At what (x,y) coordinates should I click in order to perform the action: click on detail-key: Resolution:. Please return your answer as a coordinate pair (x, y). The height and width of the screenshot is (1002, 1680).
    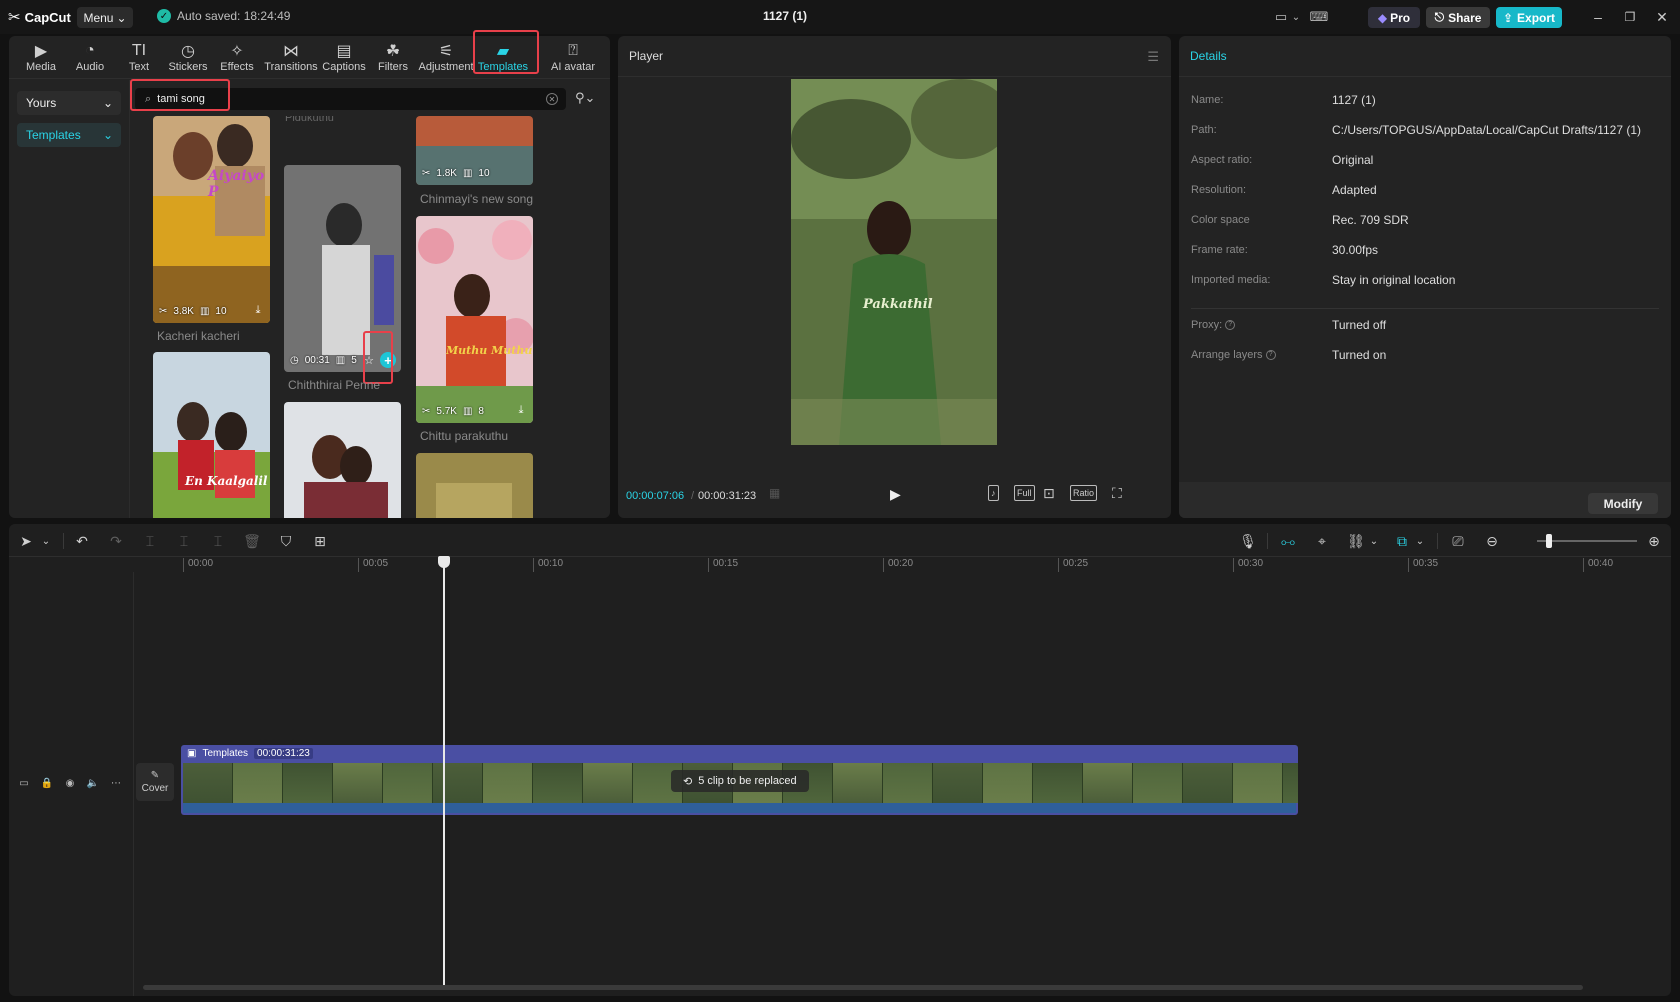
    Looking at the image, I should click on (1219, 190).